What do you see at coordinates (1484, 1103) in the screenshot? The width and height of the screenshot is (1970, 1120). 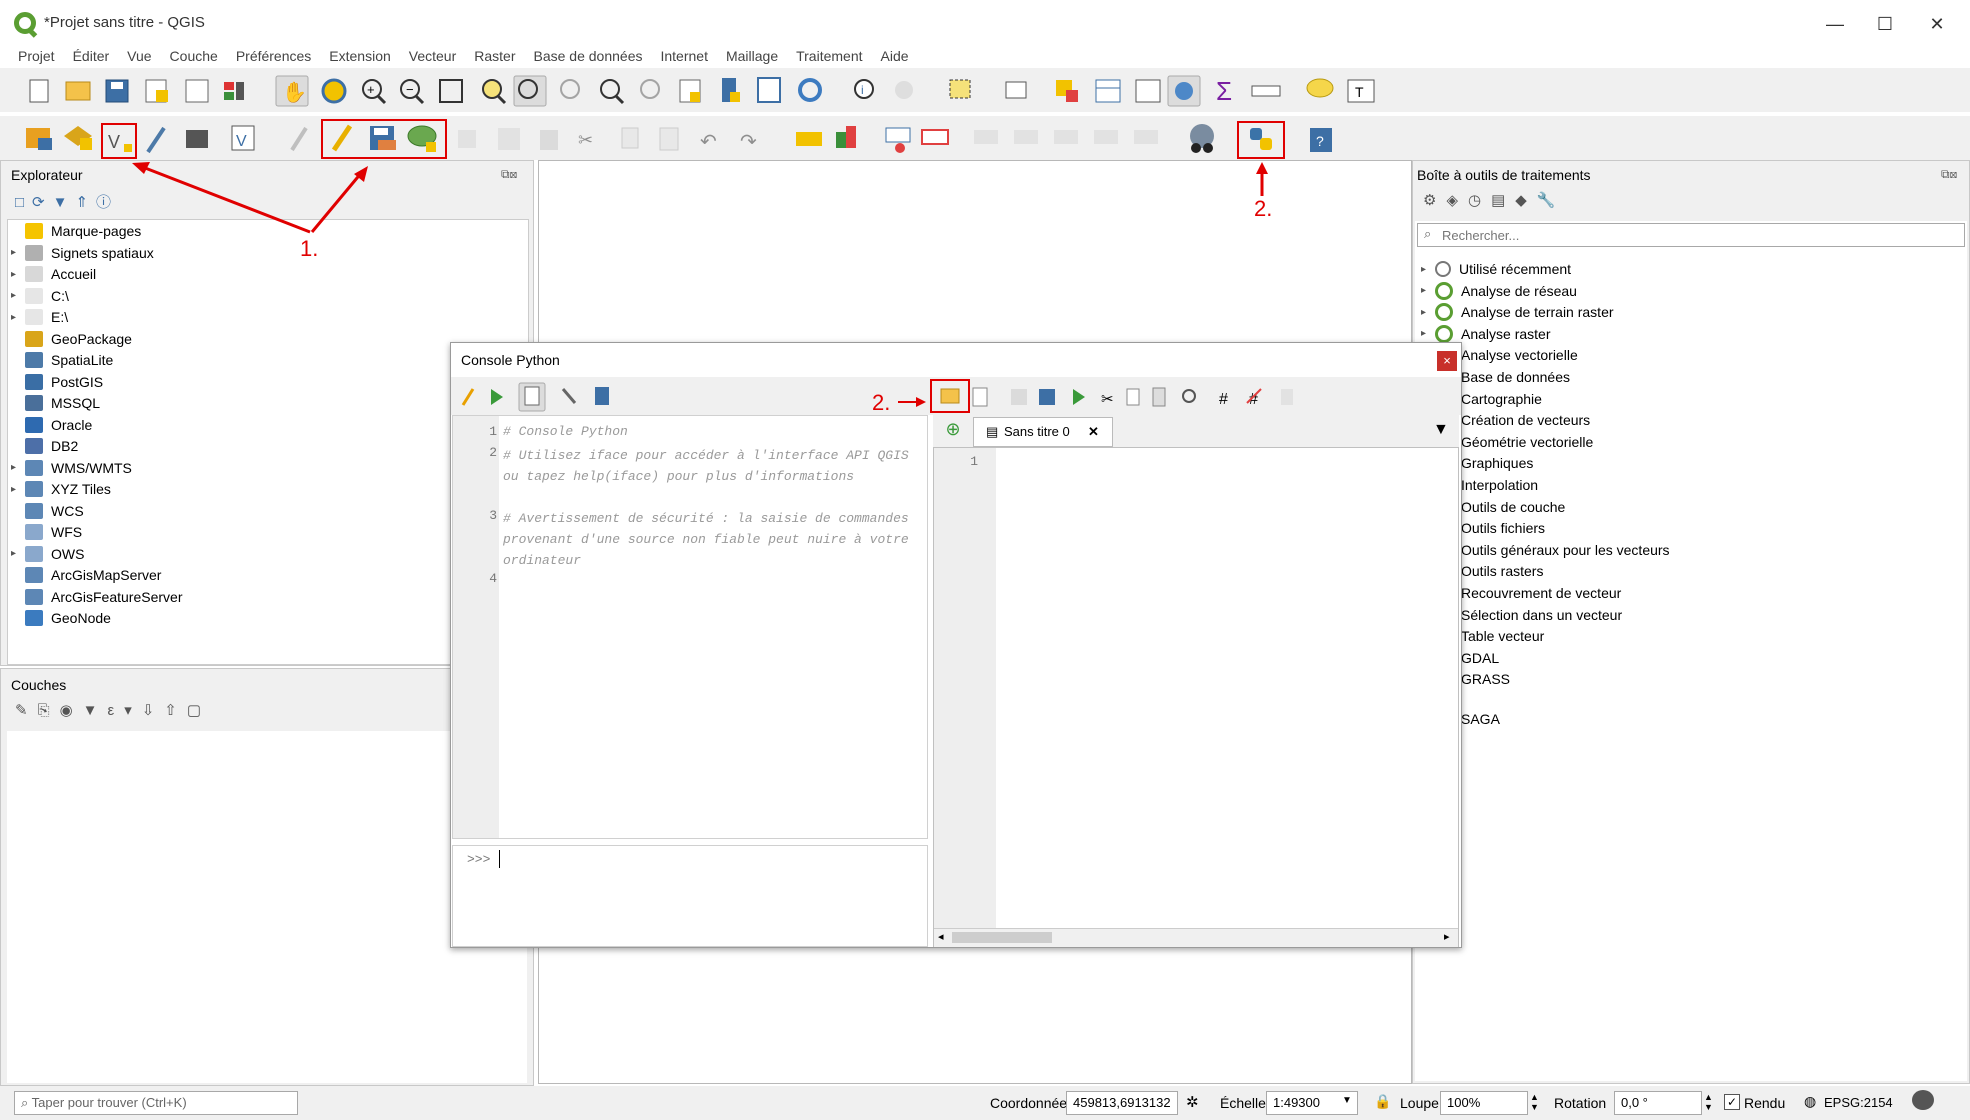 I see `magnifier-field: 100%` at bounding box center [1484, 1103].